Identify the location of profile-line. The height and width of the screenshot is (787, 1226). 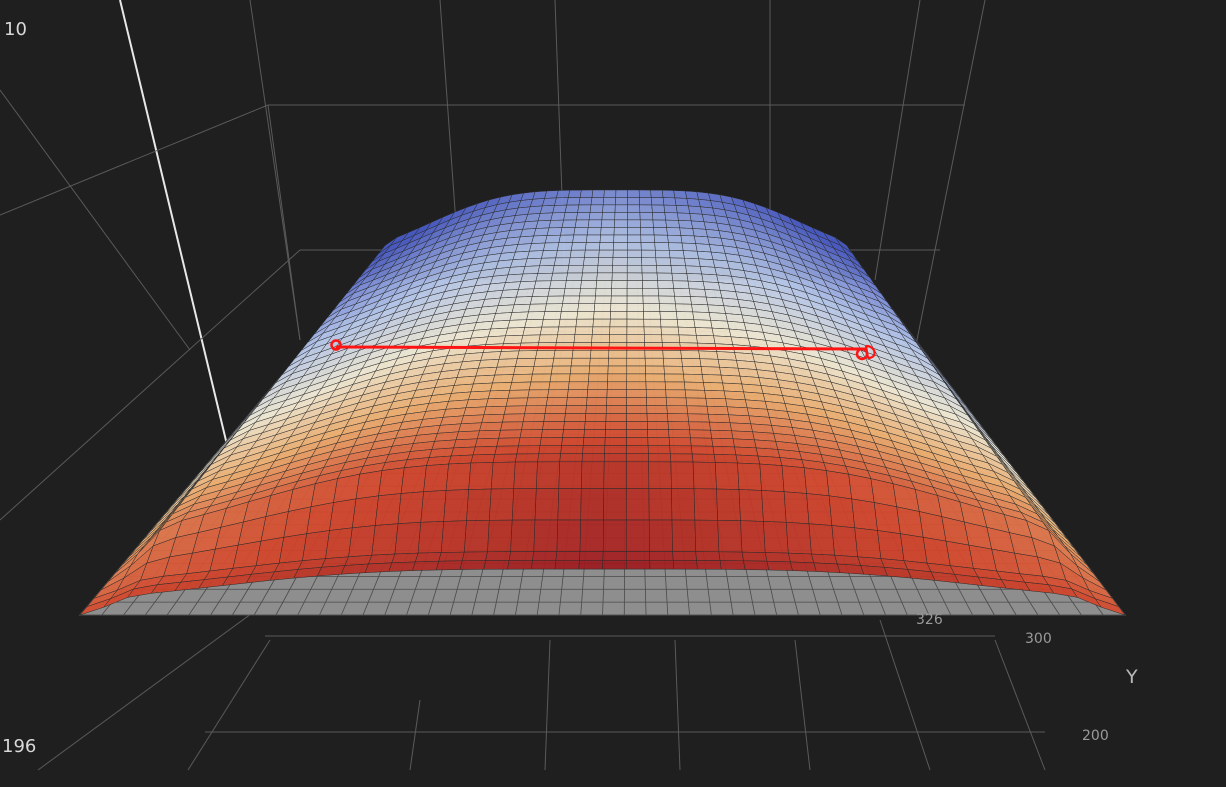
(601, 348).